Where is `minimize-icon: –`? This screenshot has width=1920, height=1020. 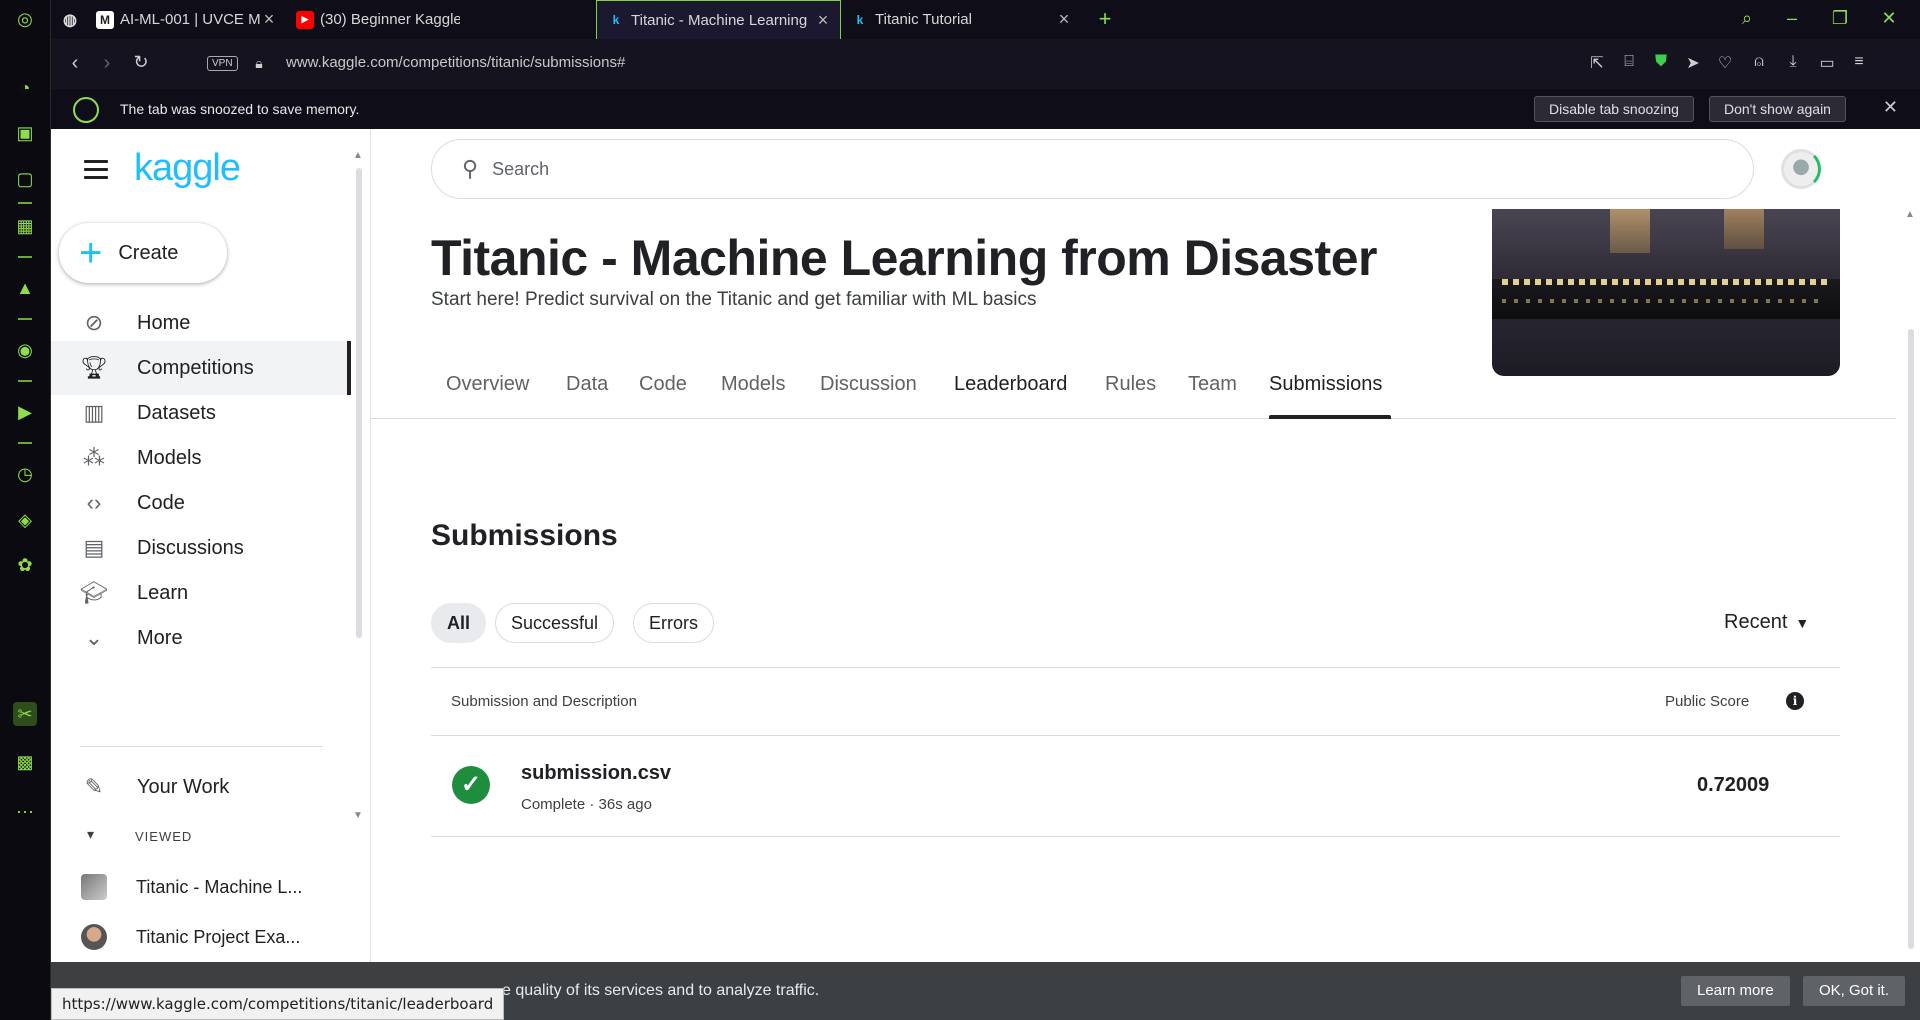
minimize-icon: – is located at coordinates (1792, 18).